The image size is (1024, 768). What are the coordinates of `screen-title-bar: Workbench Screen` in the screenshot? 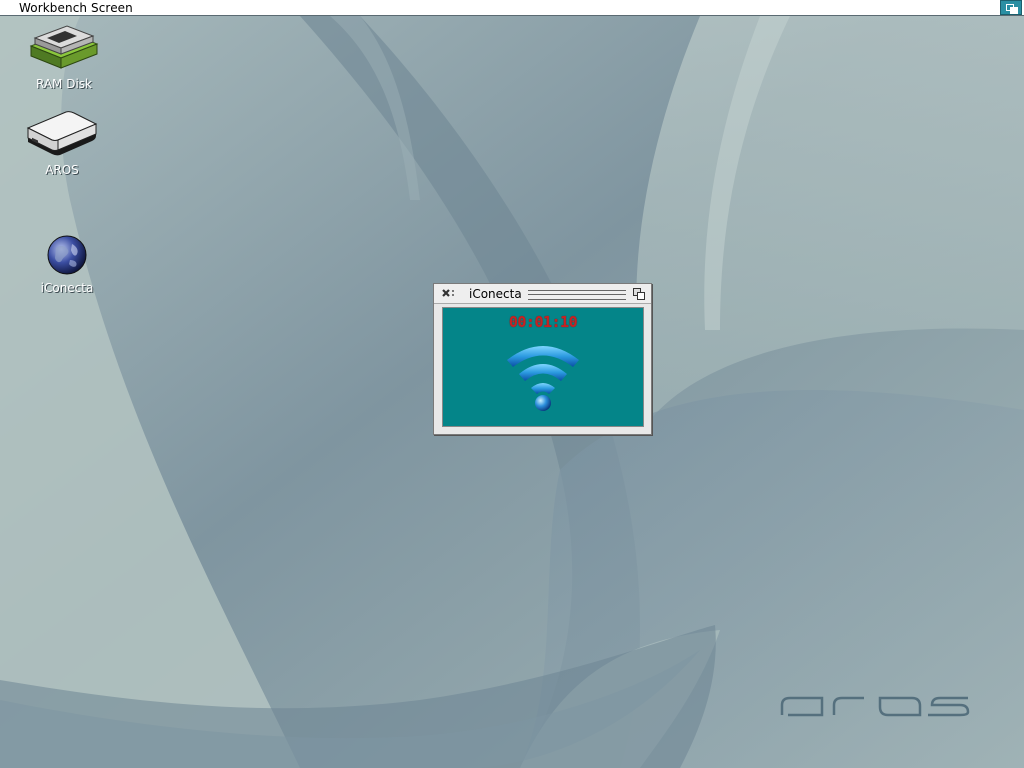 It's located at (512, 8).